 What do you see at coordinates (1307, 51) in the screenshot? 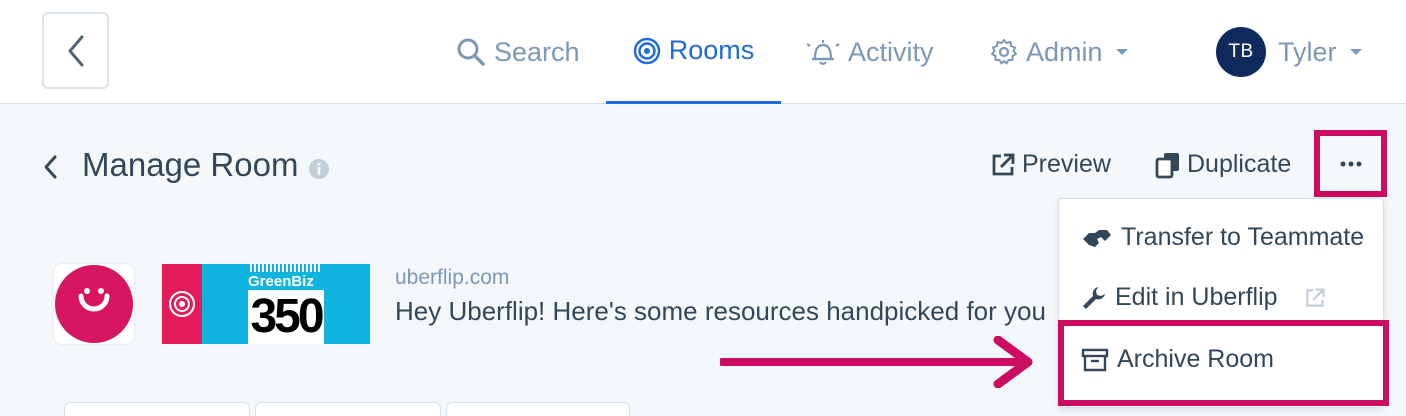
I see `user-name: Tyler` at bounding box center [1307, 51].